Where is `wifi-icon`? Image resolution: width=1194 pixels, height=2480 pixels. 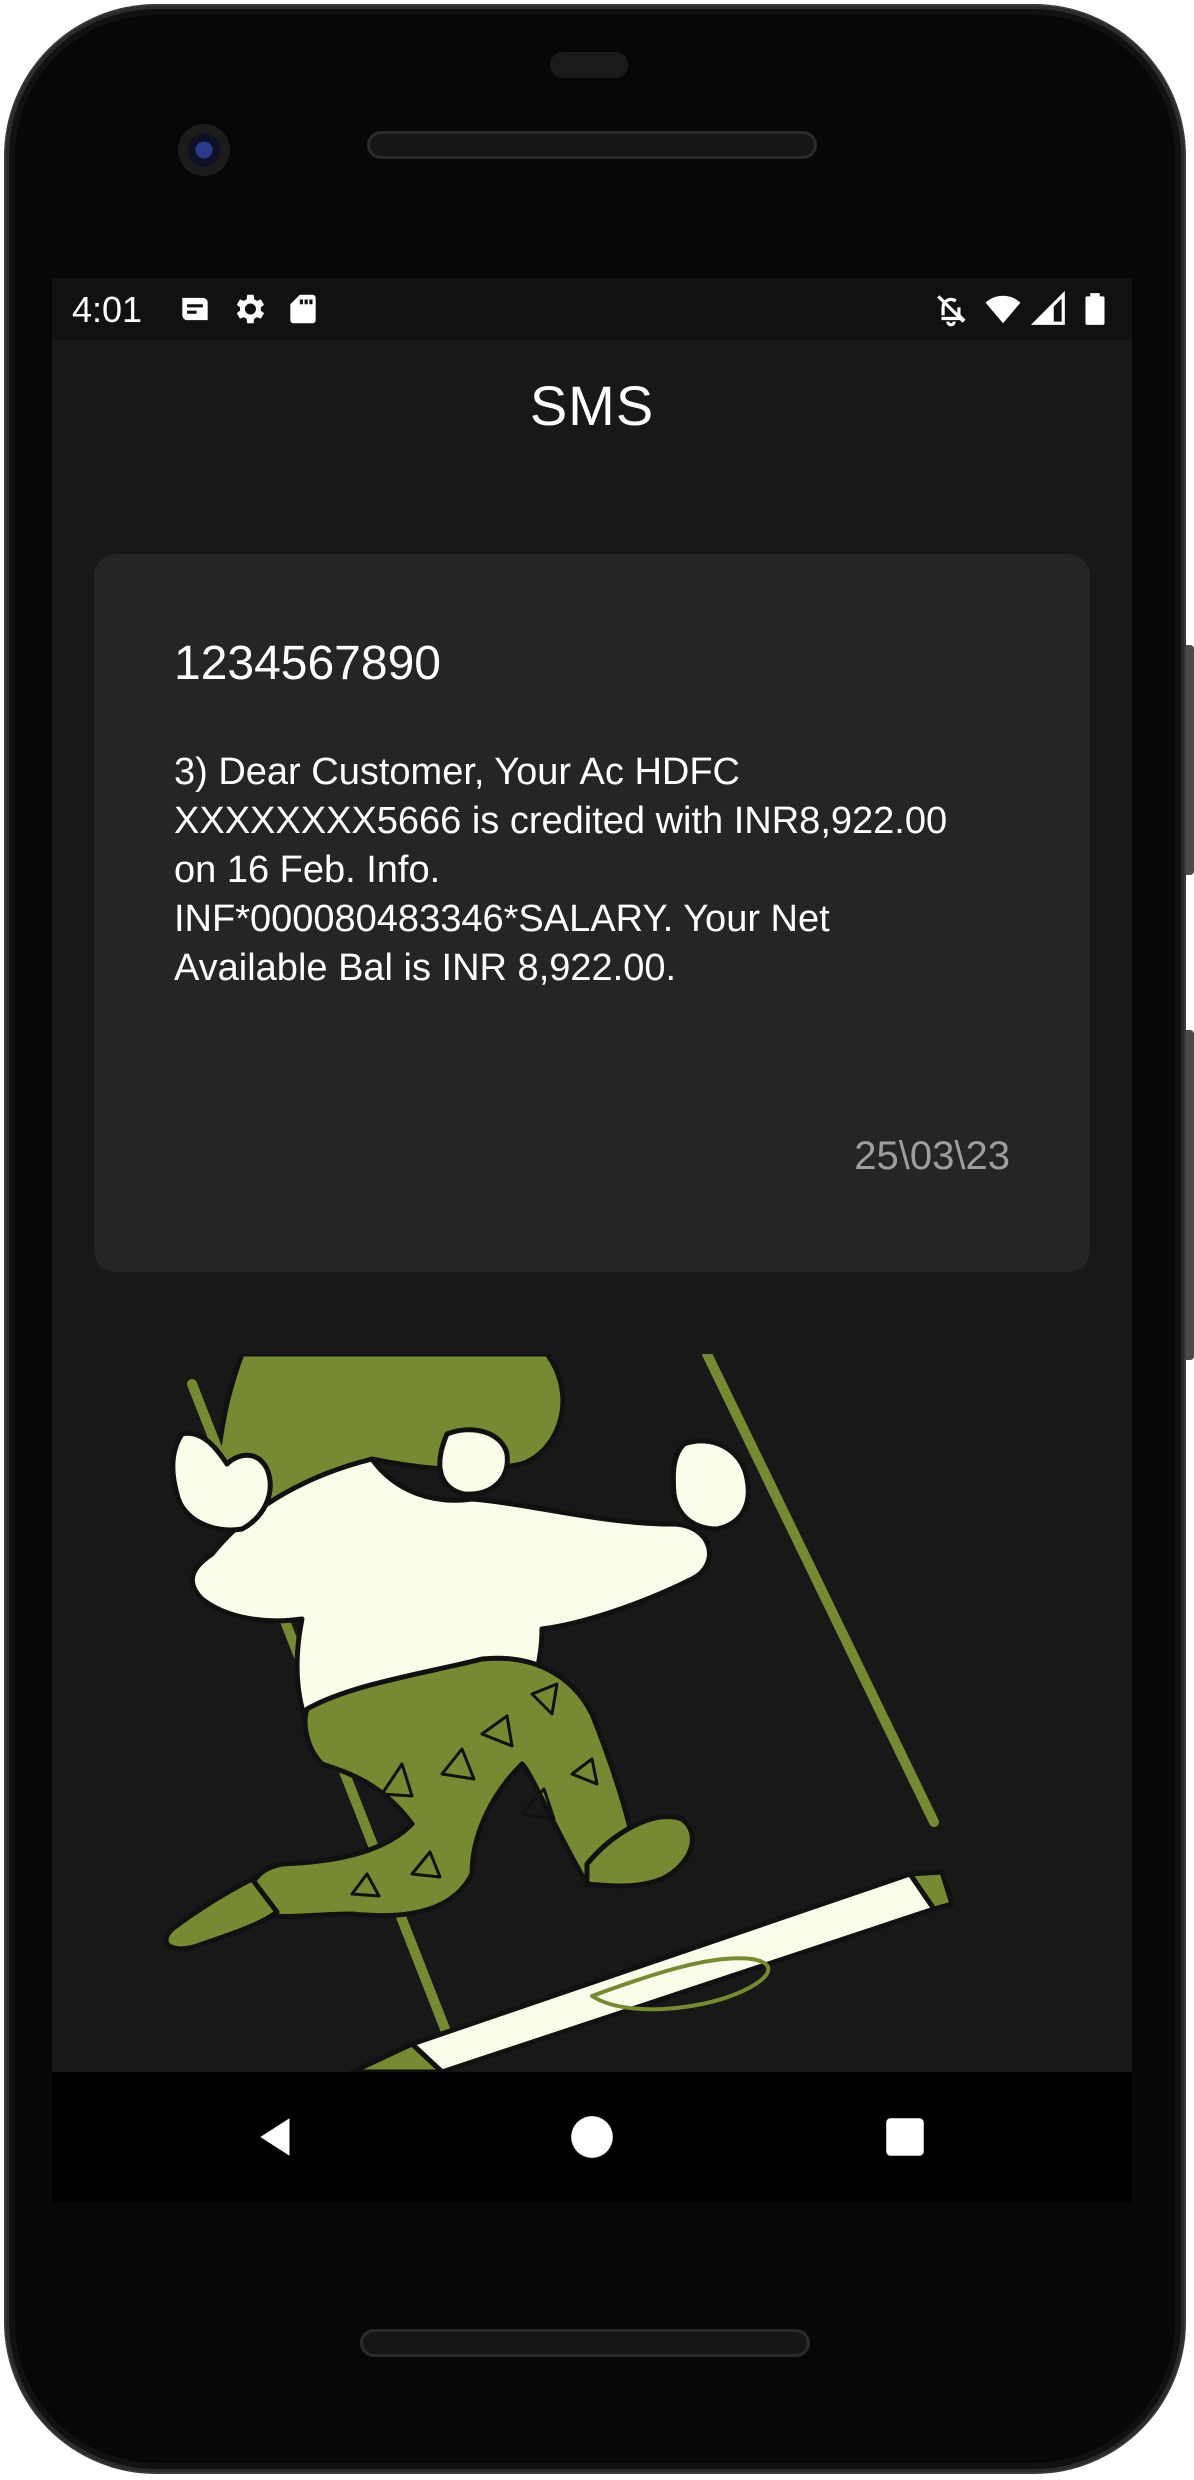 wifi-icon is located at coordinates (1003, 309).